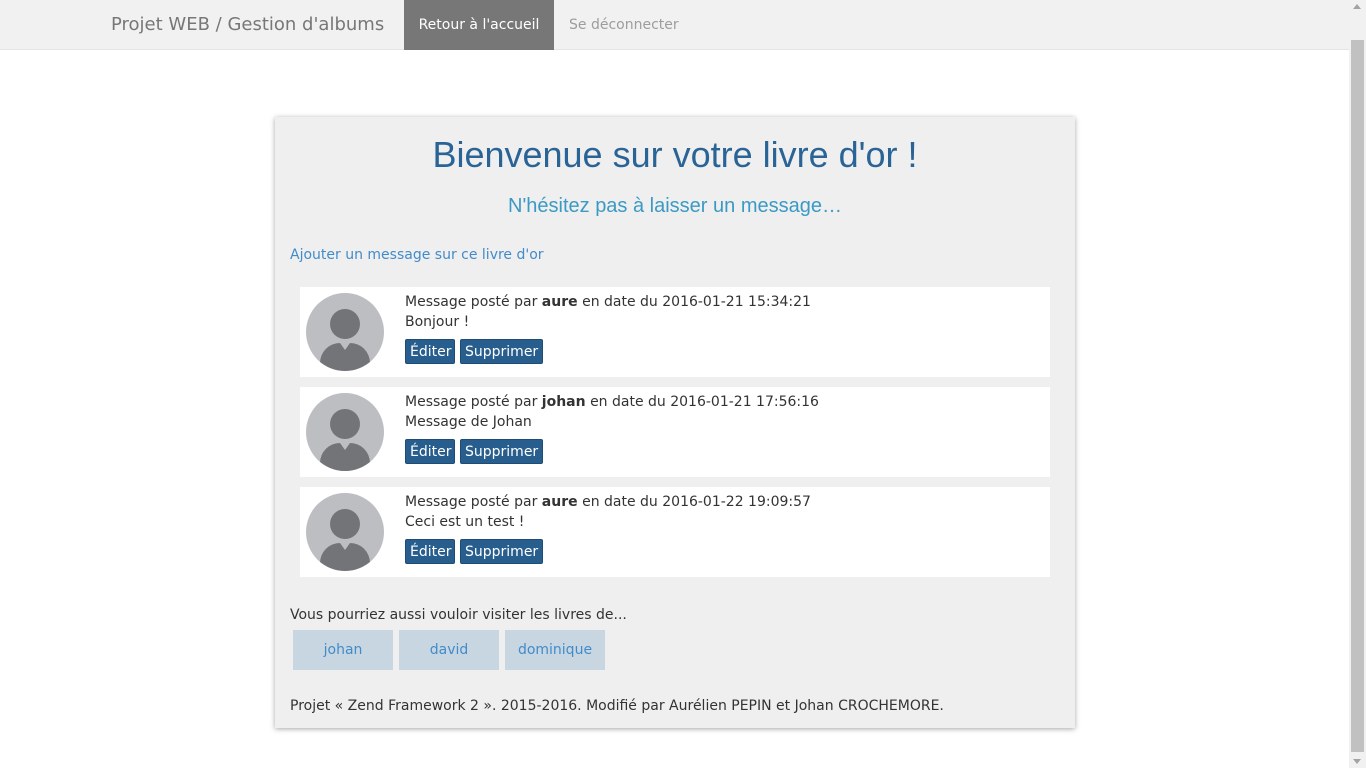 This screenshot has height=768, width=1366. I want to click on message-text: Message de Johan, so click(468, 422).